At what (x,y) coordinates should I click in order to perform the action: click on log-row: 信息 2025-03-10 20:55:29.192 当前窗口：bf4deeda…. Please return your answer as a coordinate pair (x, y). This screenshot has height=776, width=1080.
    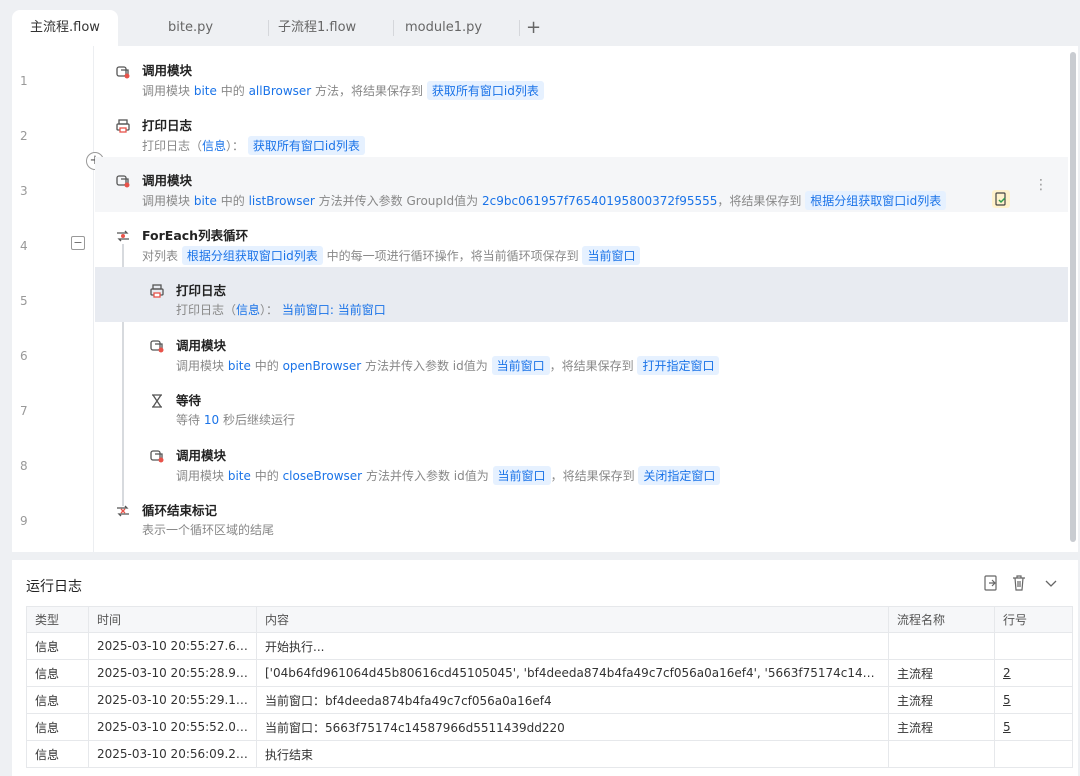
    Looking at the image, I should click on (549, 700).